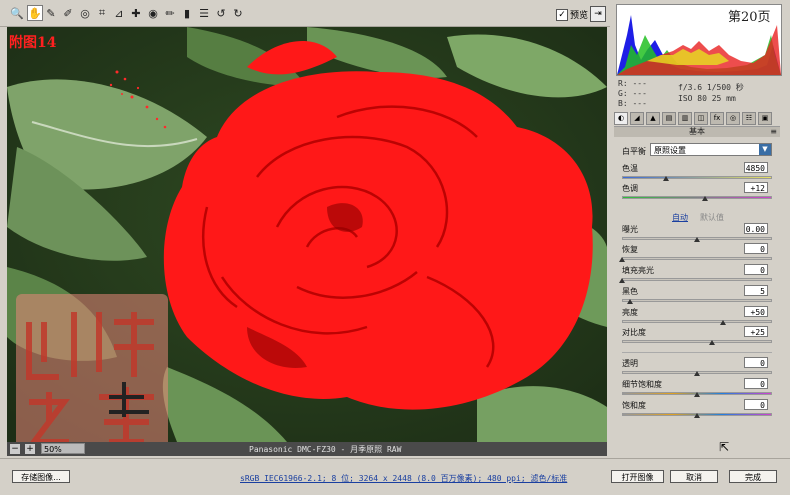 The image size is (790, 495). Describe the element at coordinates (33, 43) in the screenshot. I see `page-marker: 附图14` at that location.